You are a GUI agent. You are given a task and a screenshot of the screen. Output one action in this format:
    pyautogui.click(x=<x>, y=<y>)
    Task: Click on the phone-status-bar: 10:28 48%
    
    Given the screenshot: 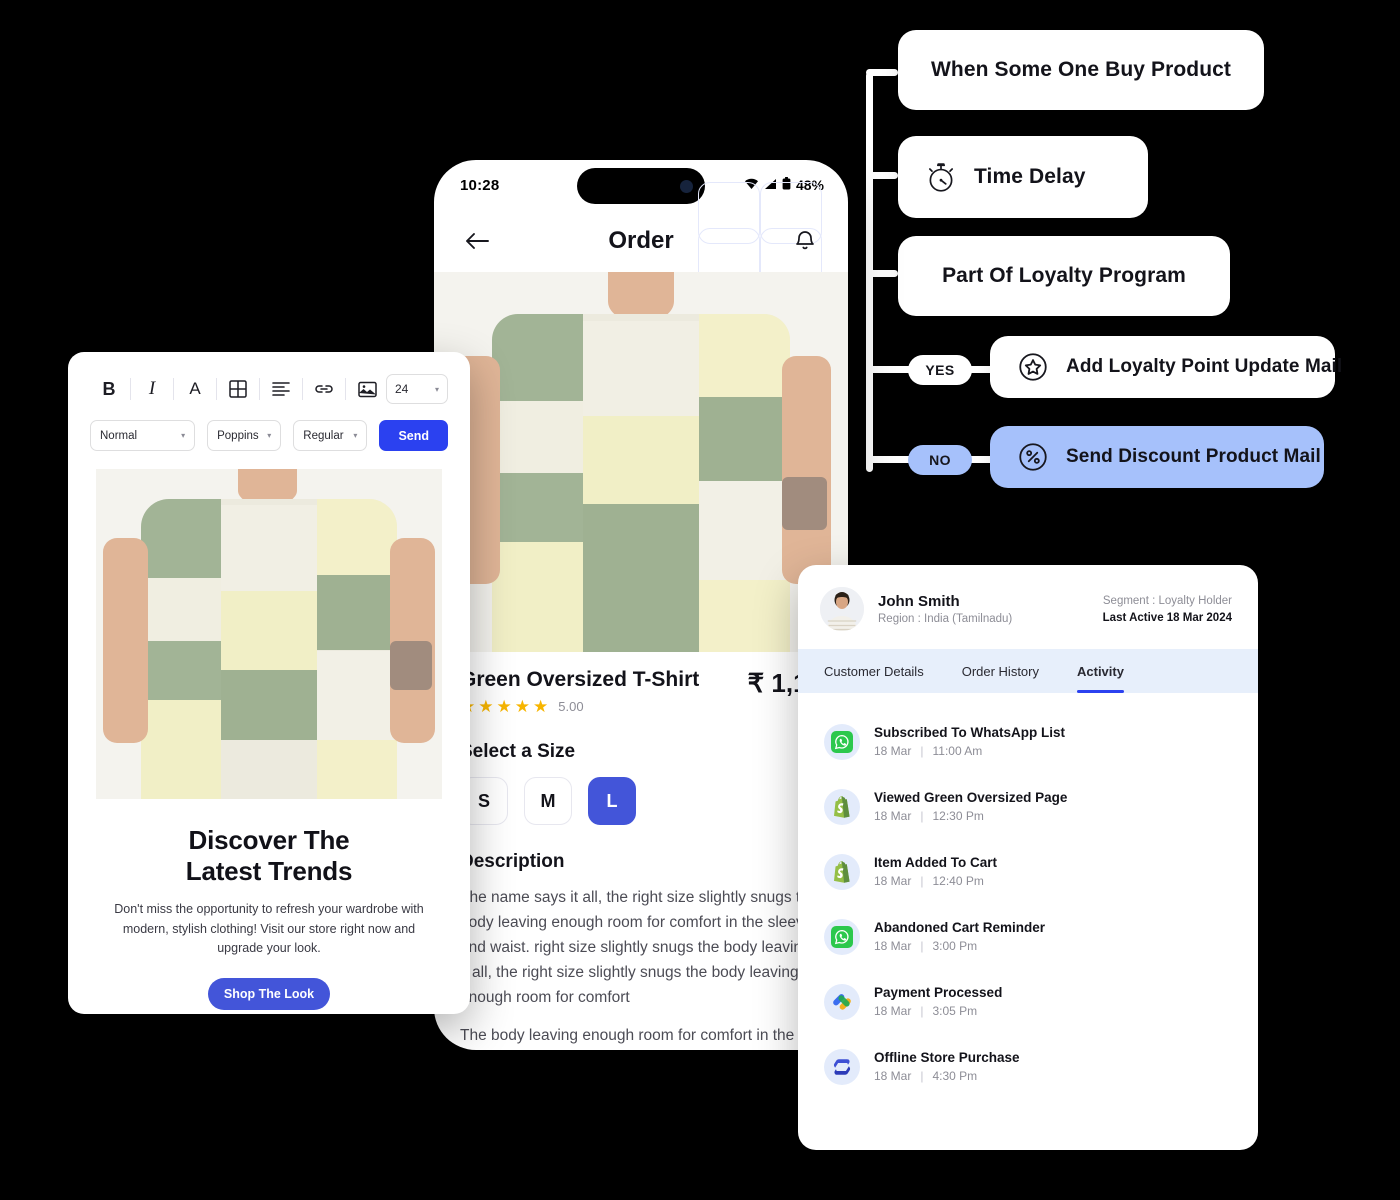 What is the action you would take?
    pyautogui.click(x=641, y=185)
    